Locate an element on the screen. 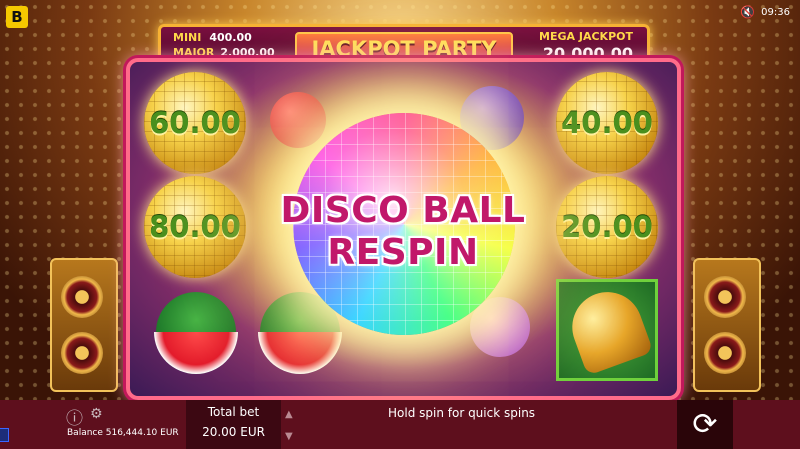 The image size is (800, 449). balance-text: Balance 516,444.10 EUR is located at coordinates (123, 433).